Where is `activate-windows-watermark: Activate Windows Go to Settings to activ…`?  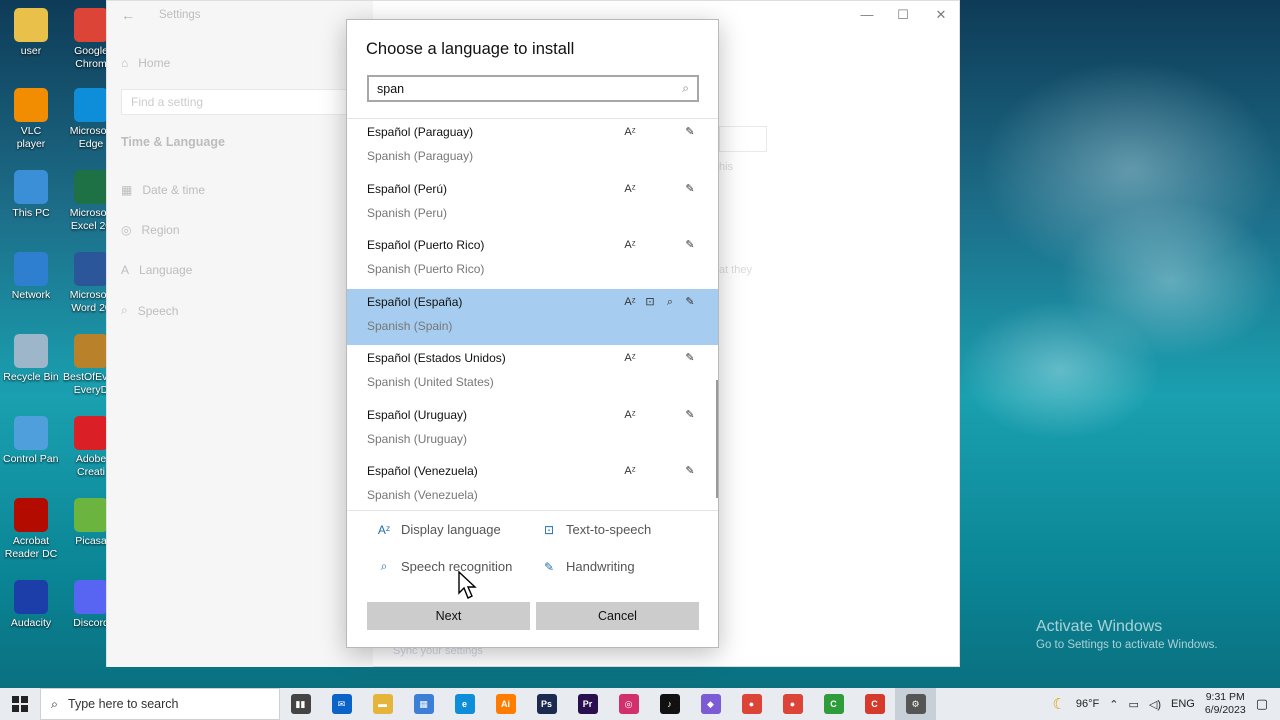
activate-windows-watermark: Activate Windows Go to Settings to activ… is located at coordinates (1127, 634).